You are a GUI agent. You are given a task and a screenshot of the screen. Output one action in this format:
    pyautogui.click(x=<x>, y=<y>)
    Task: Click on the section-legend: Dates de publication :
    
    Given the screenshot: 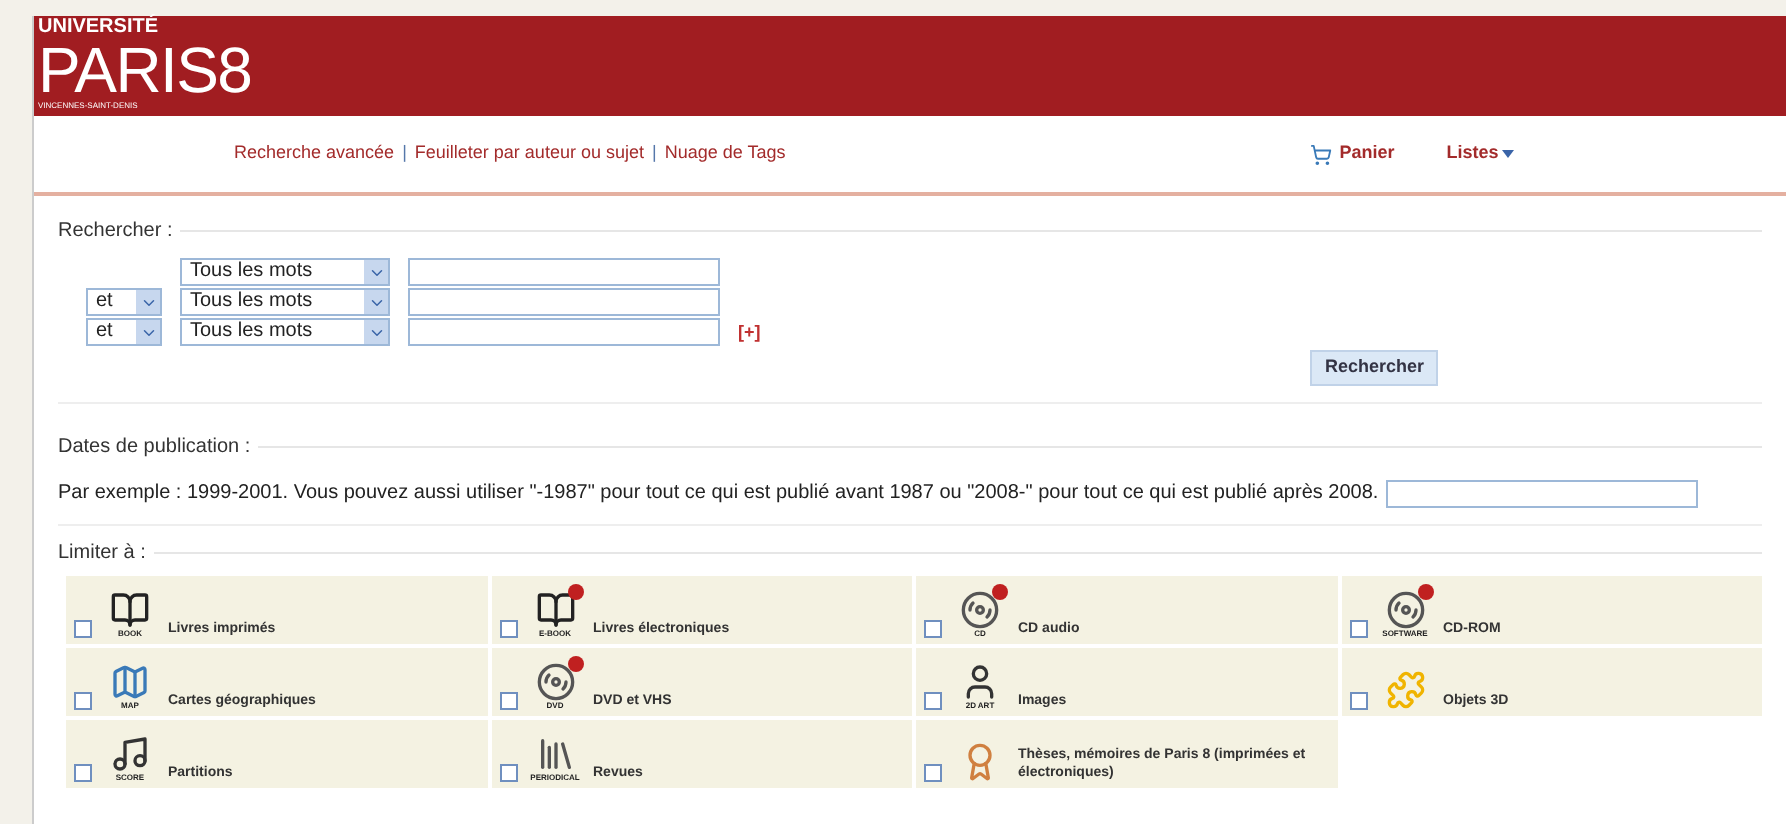 What is the action you would take?
    pyautogui.click(x=154, y=447)
    